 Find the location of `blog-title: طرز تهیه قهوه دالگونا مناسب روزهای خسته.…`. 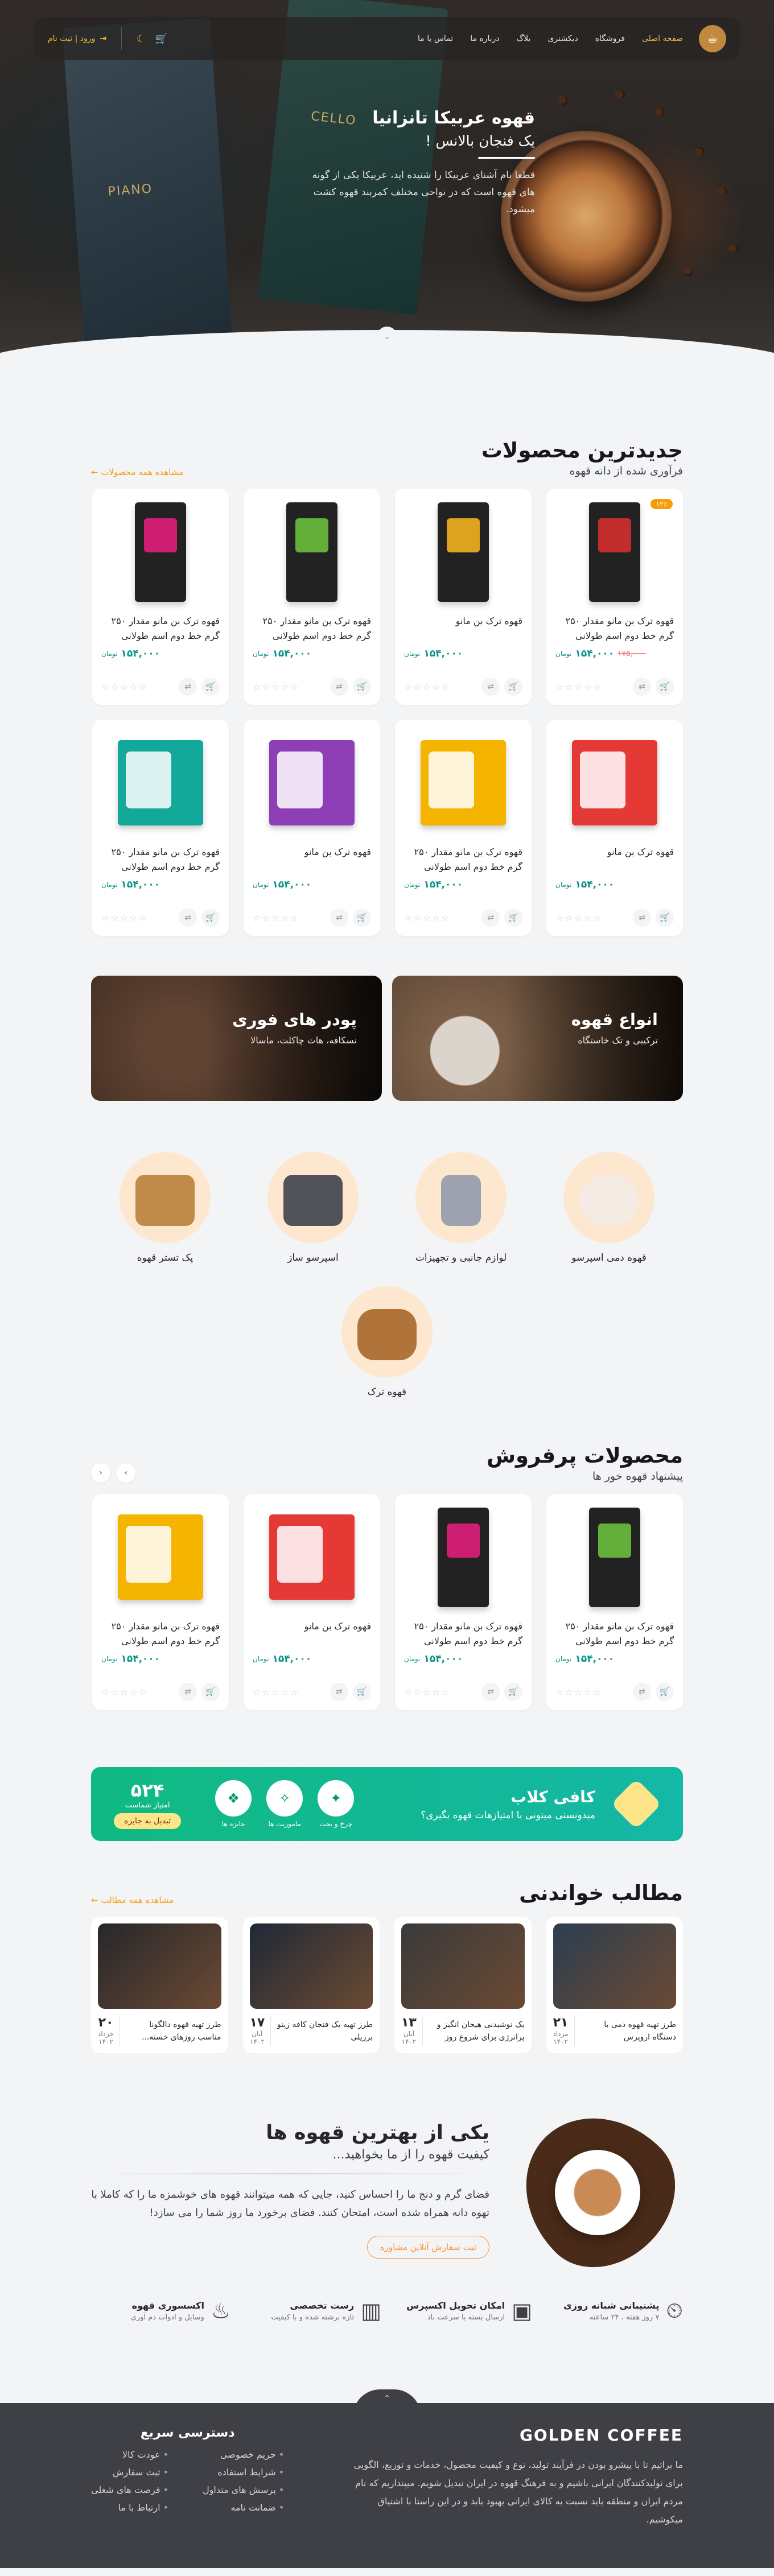

blog-title: طرز تهیه قهوه دالگونا مناسب روزهای خسته.… is located at coordinates (173, 2031).